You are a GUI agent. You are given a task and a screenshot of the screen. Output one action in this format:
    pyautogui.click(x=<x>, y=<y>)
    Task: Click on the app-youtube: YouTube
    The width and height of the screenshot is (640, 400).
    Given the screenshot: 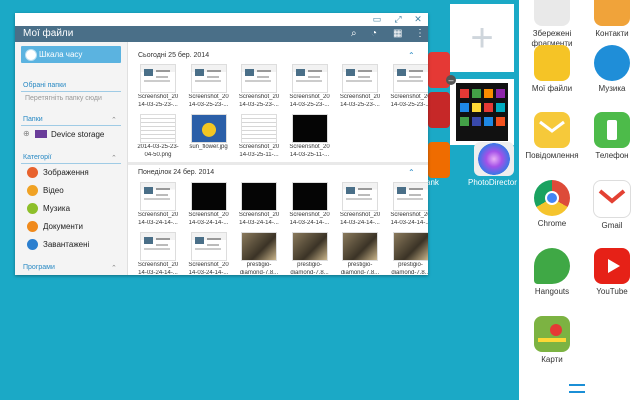 What is the action you would take?
    pyautogui.click(x=611, y=272)
    